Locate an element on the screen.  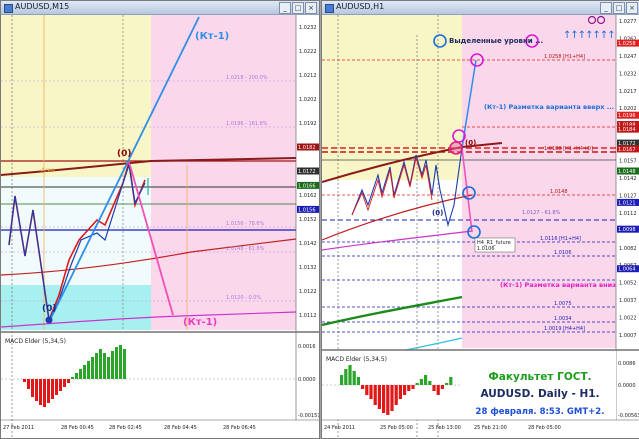
moving-average-green is located at coordinates (392, 311).